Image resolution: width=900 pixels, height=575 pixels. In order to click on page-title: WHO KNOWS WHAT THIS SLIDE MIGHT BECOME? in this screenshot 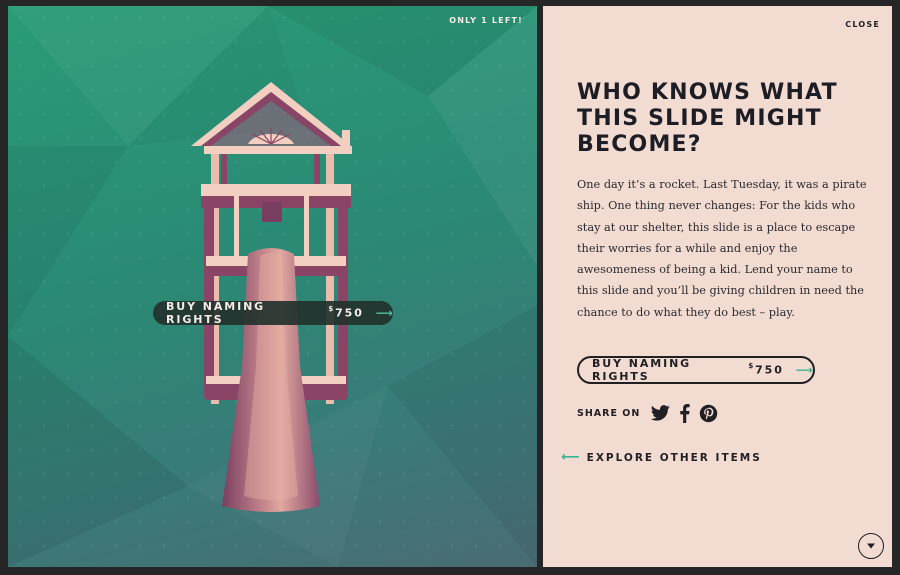, I will do `click(707, 118)`.